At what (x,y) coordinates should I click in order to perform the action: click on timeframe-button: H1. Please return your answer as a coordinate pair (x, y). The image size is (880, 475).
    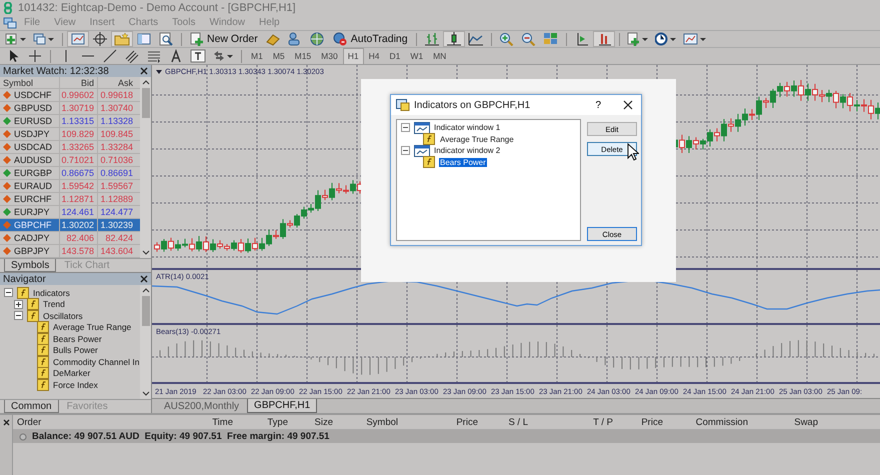
    Looking at the image, I should click on (353, 56).